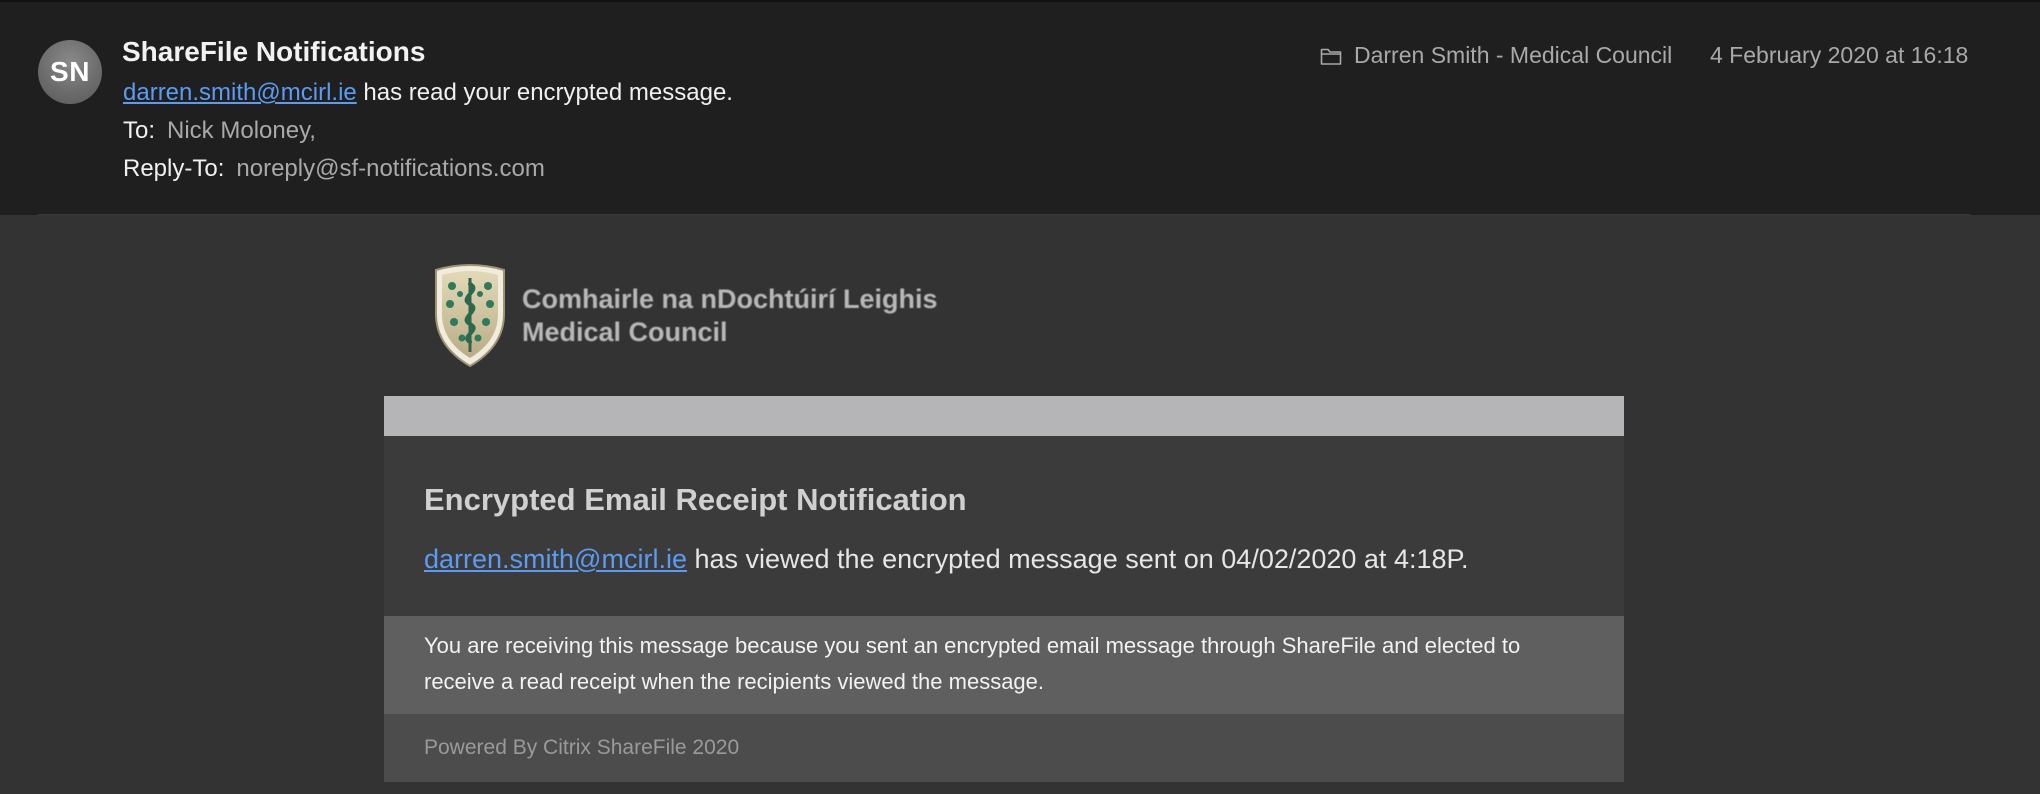 The image size is (2040, 794). What do you see at coordinates (582, 747) in the screenshot?
I see `footer-text: Powered By Citrix ShareFile 2020` at bounding box center [582, 747].